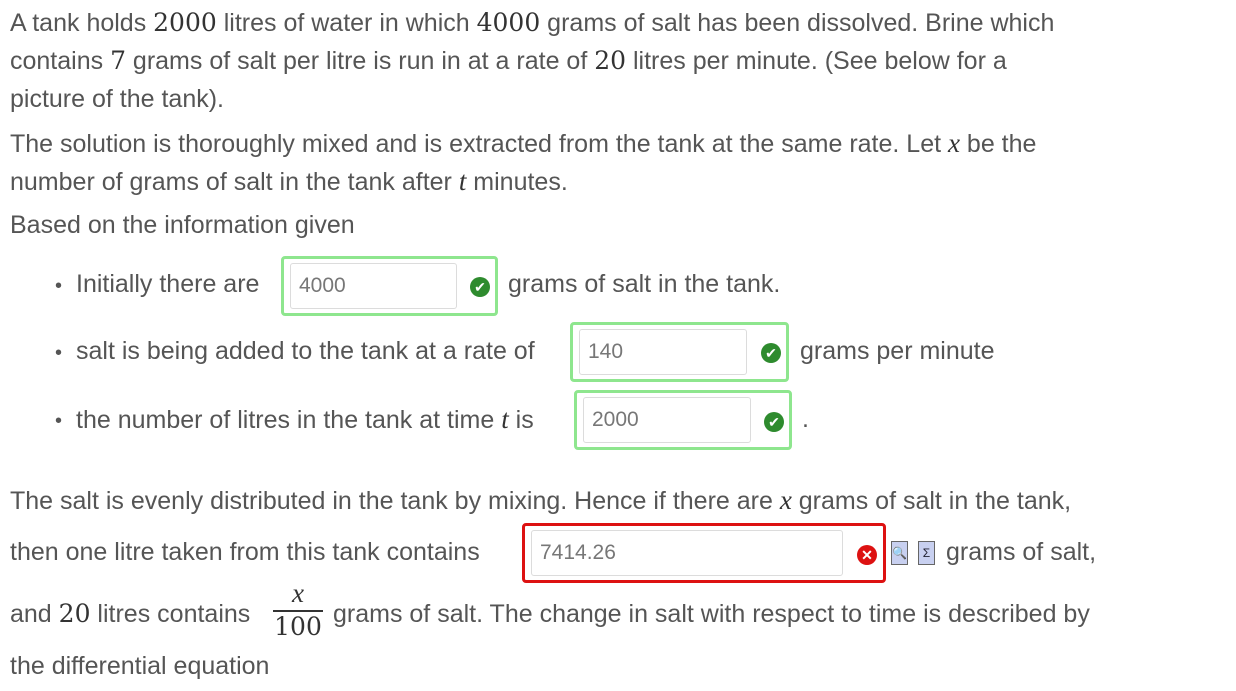 The image size is (1236, 691). I want to click on problem-line-3: picture of the tank)., so click(117, 99).